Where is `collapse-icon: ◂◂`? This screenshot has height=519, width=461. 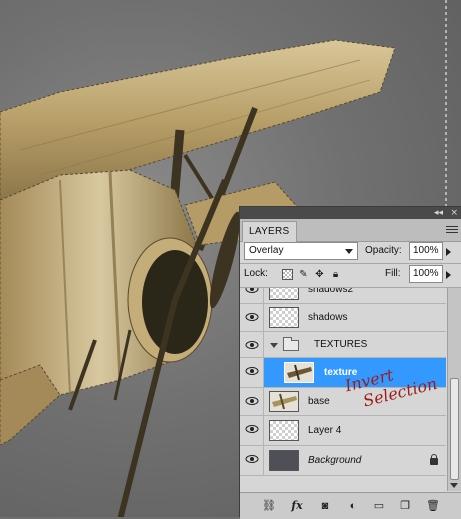 collapse-icon: ◂◂ is located at coordinates (438, 213).